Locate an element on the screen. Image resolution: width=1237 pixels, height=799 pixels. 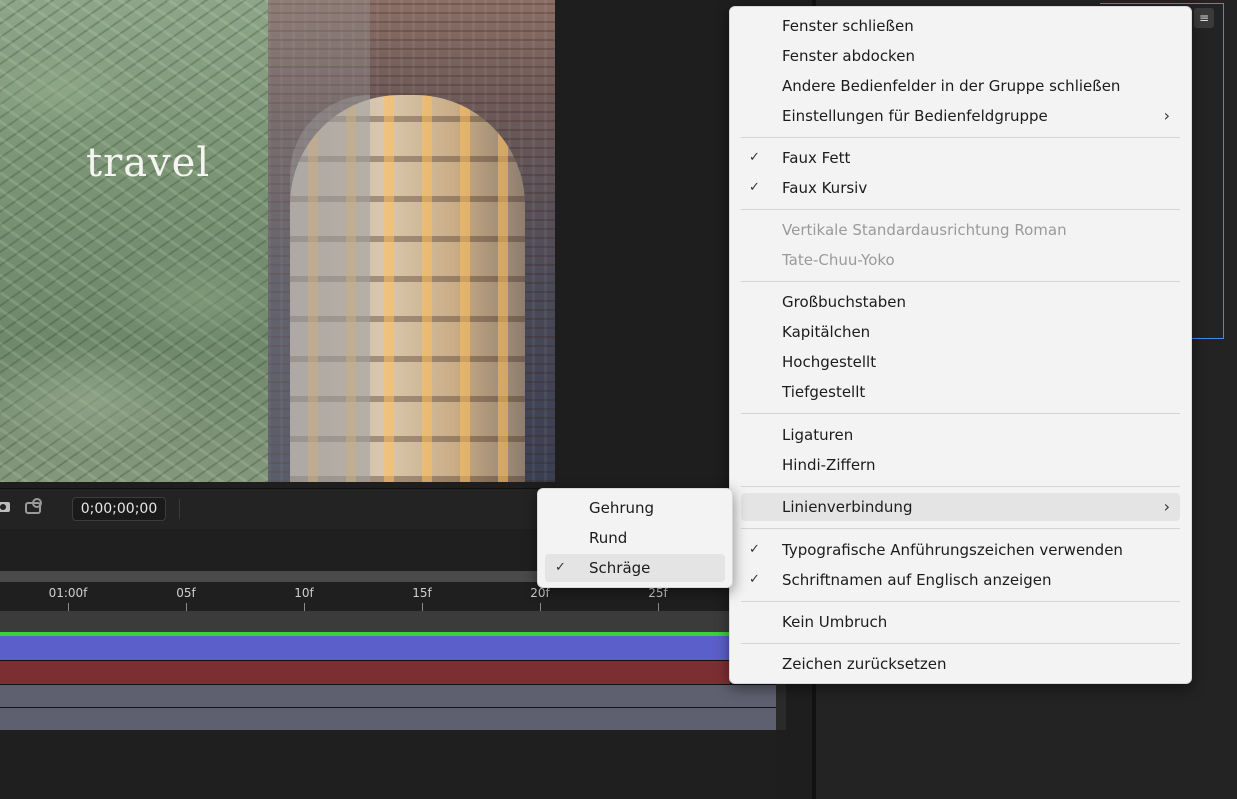
menu-item-superscript: Hochgestellt is located at coordinates (960, 362).